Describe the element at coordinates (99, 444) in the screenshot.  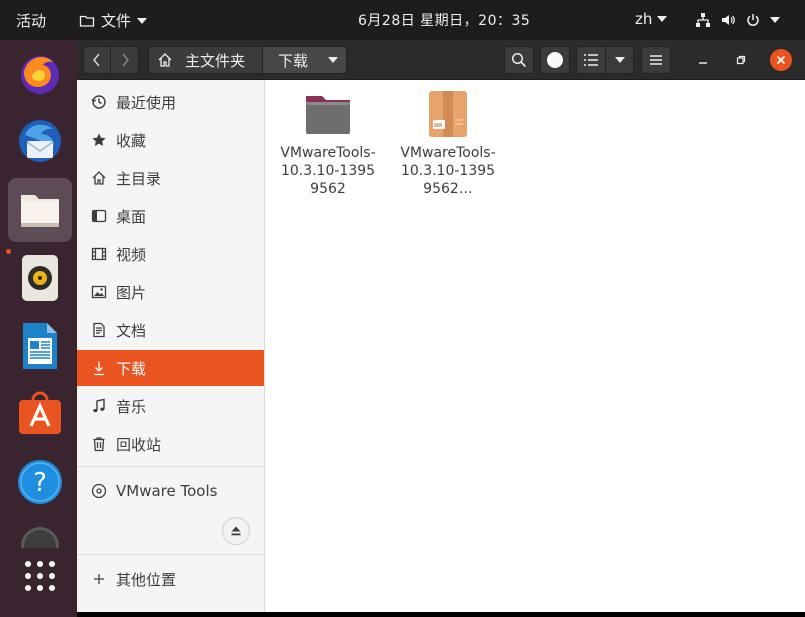
I see `trash-icon` at that location.